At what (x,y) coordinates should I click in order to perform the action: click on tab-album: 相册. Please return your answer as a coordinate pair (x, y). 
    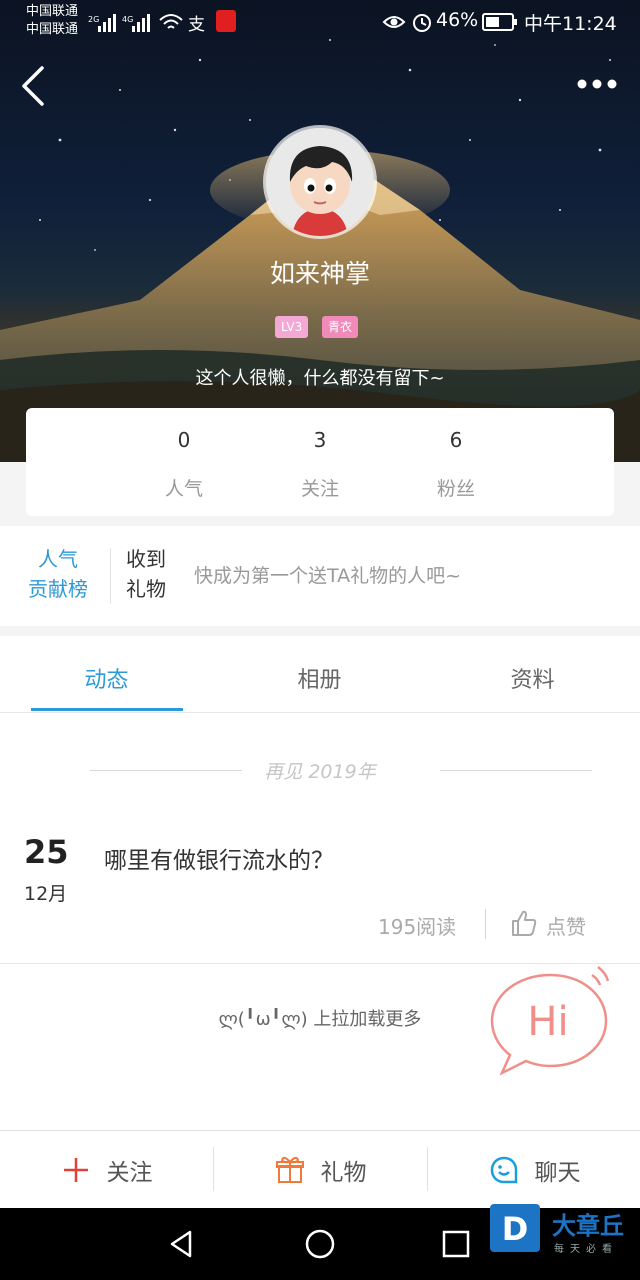
    Looking at the image, I should click on (319, 678).